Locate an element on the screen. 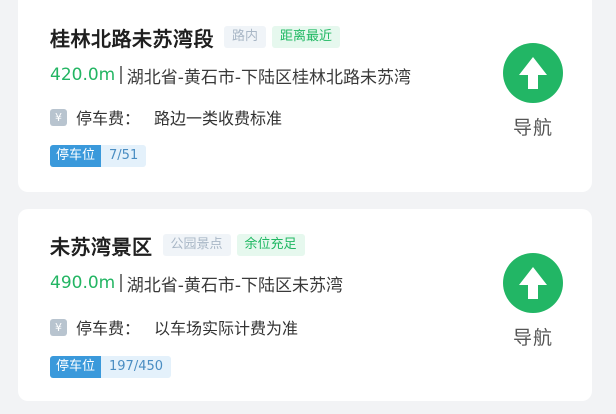  fee-row: ¥ 停车费： 路边一类收费标准 is located at coordinates (166, 117).